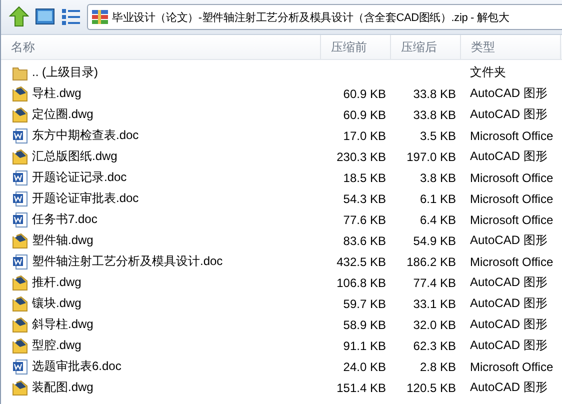 The height and width of the screenshot is (404, 562). I want to click on packed-size: 54.9 KB, so click(434, 241).